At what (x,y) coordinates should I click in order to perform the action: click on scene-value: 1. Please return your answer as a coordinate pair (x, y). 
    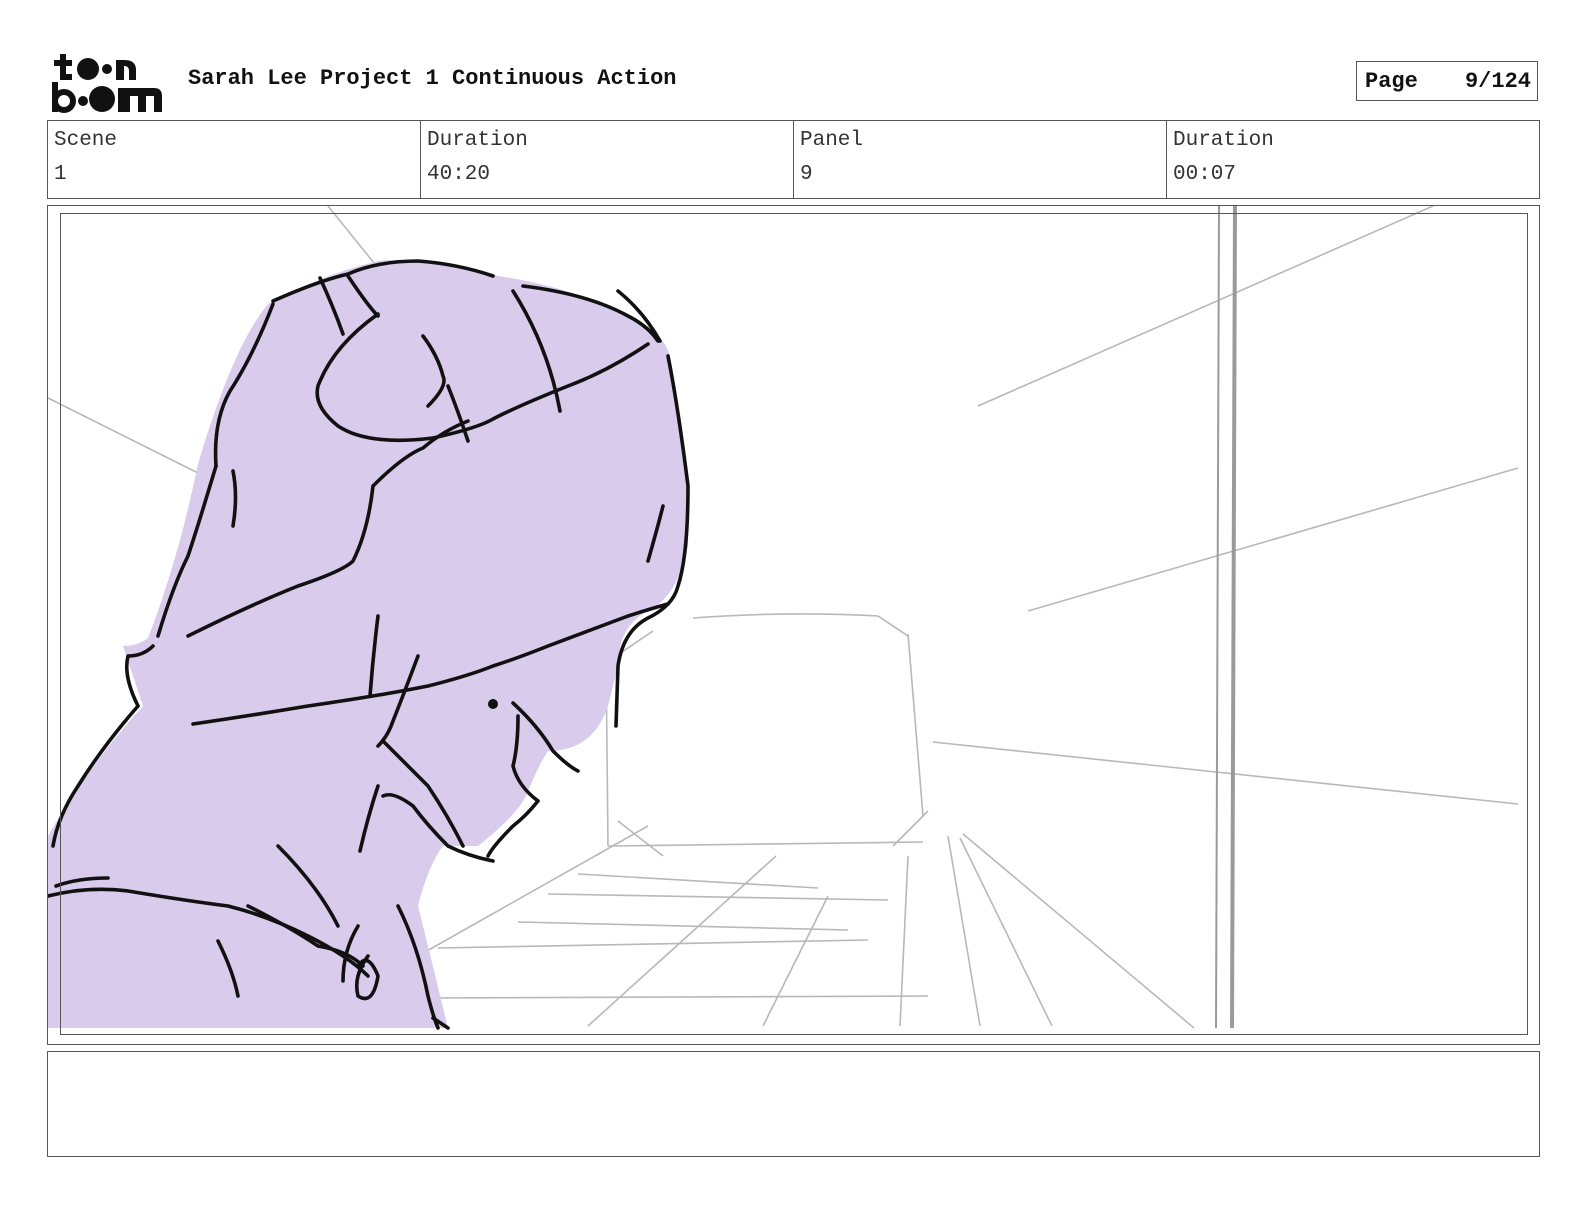
    Looking at the image, I should click on (60, 174).